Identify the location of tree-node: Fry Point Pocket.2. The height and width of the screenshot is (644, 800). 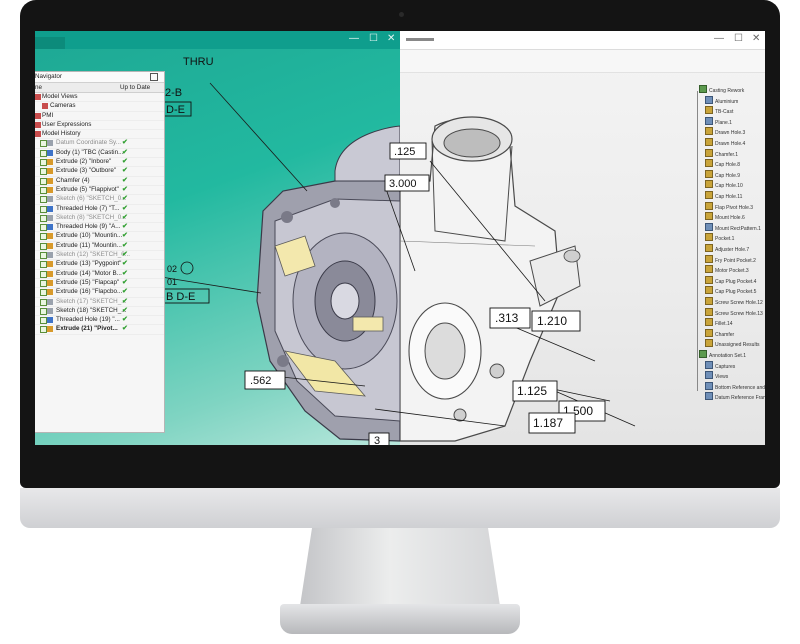
(730, 259).